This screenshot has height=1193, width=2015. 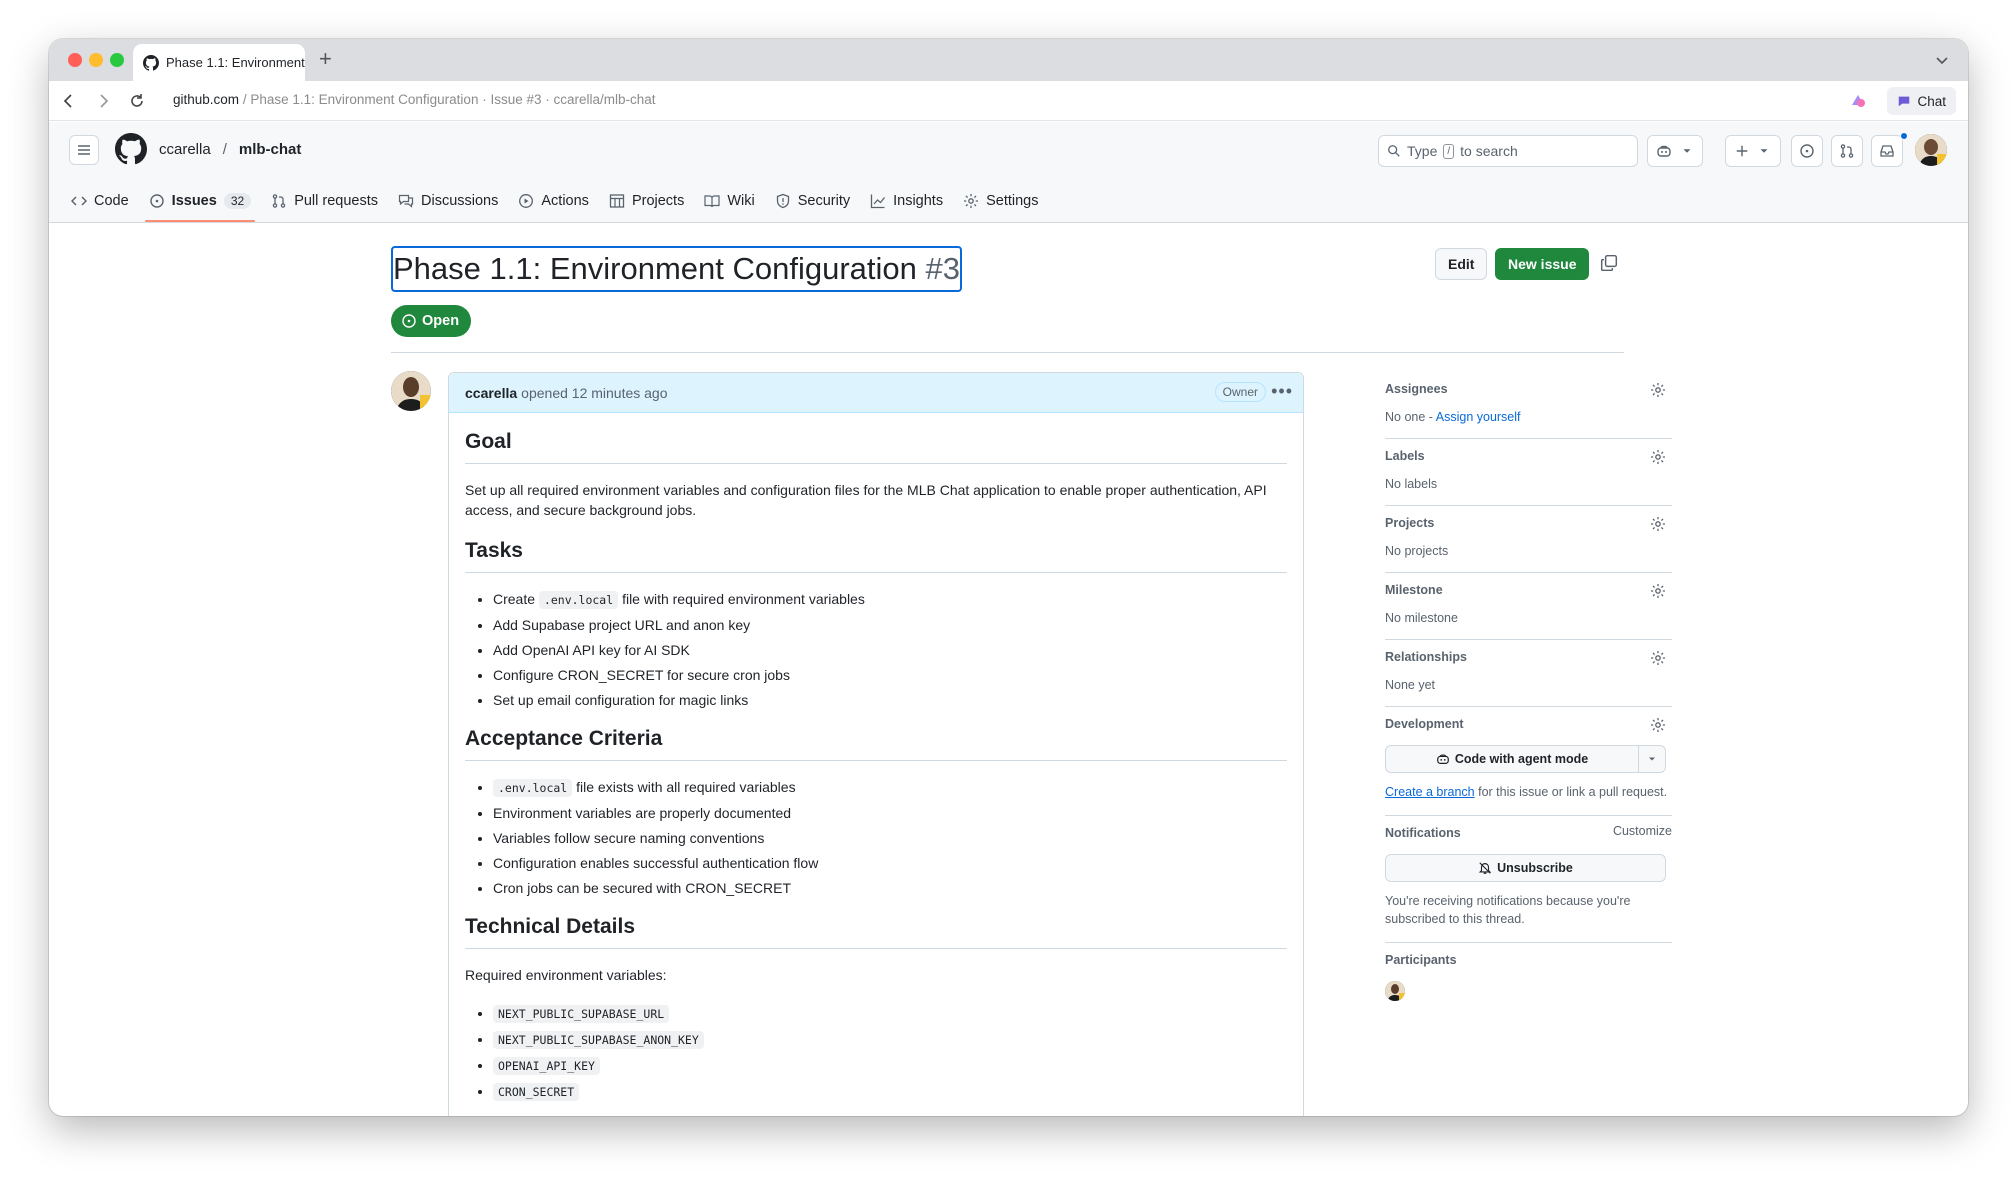 I want to click on tab-projects: Projects, so click(x=646, y=201).